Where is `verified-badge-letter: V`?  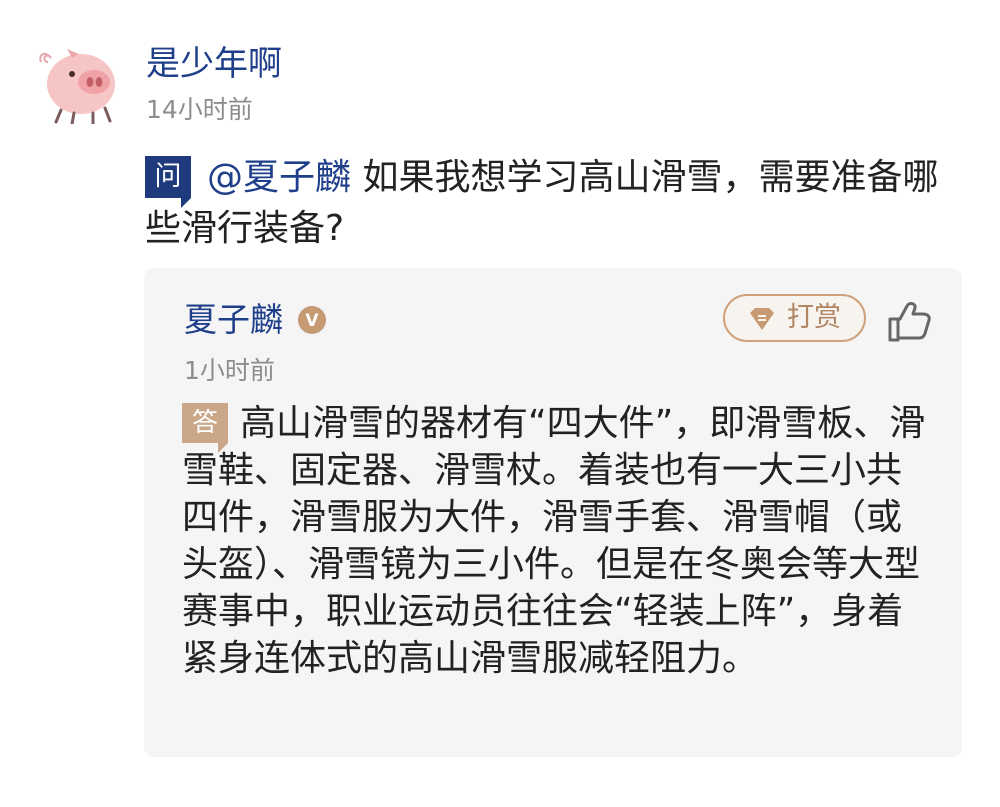
verified-badge-letter: V is located at coordinates (312, 321).